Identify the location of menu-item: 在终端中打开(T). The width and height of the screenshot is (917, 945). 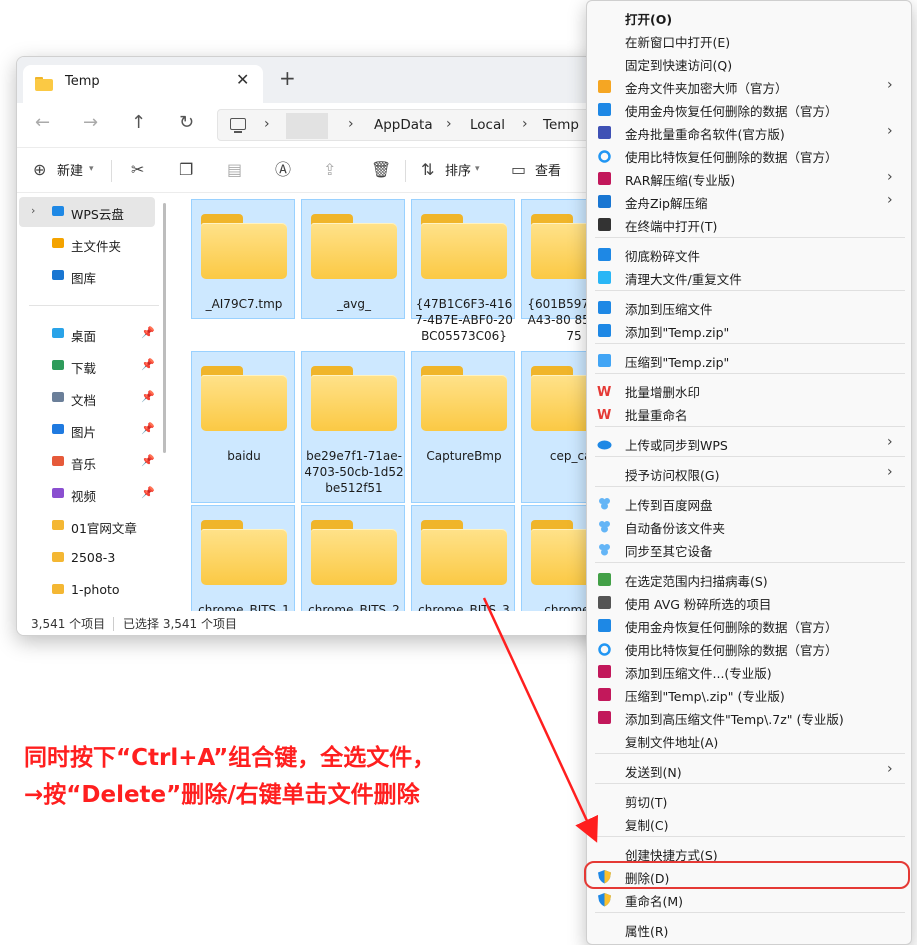
(749, 224).